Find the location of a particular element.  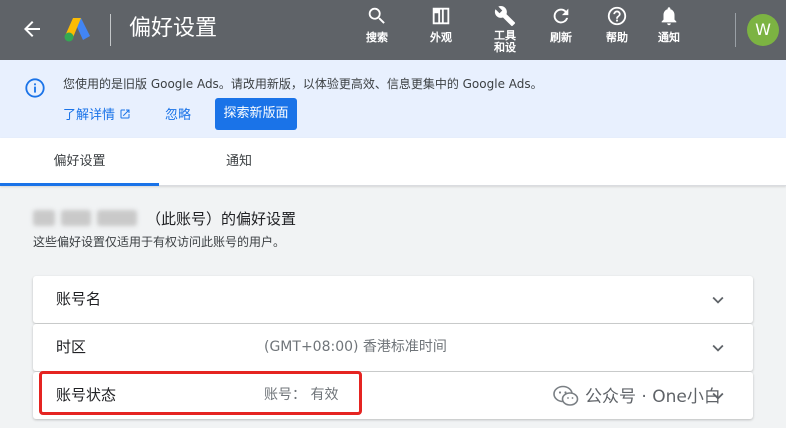

top-app-bar: 偏好设置 搜索 外观 工具 和设 刷新 帮助 通知 W is located at coordinates (393, 30).